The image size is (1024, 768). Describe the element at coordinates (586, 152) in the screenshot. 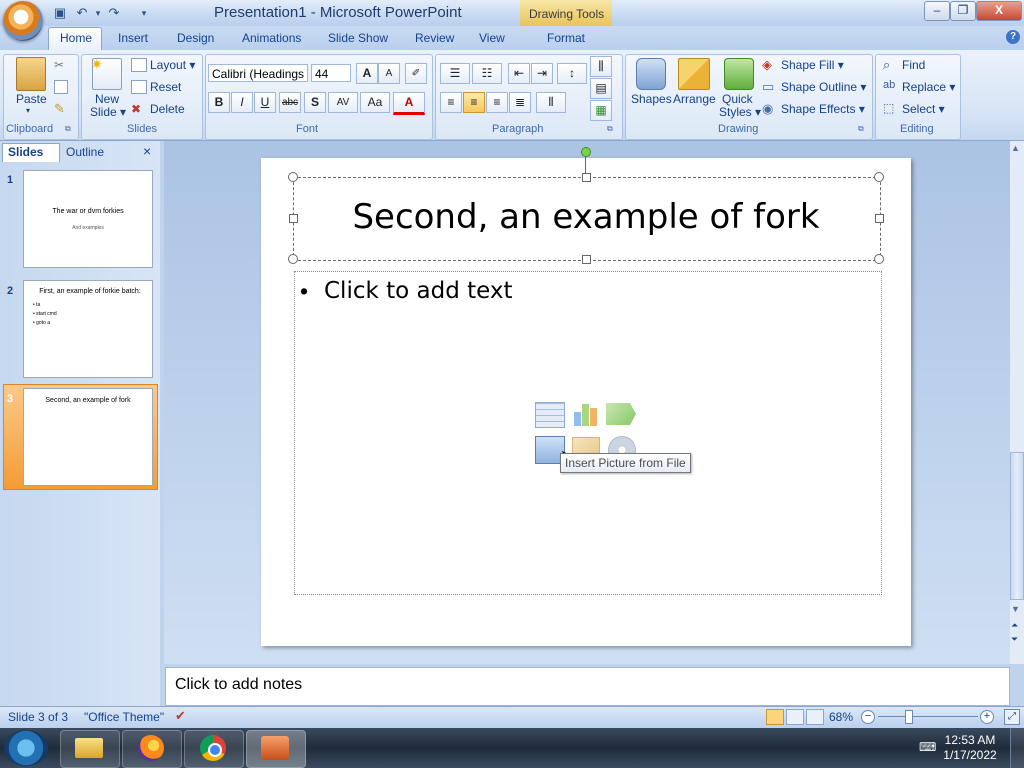

I see `rotation-handle` at that location.